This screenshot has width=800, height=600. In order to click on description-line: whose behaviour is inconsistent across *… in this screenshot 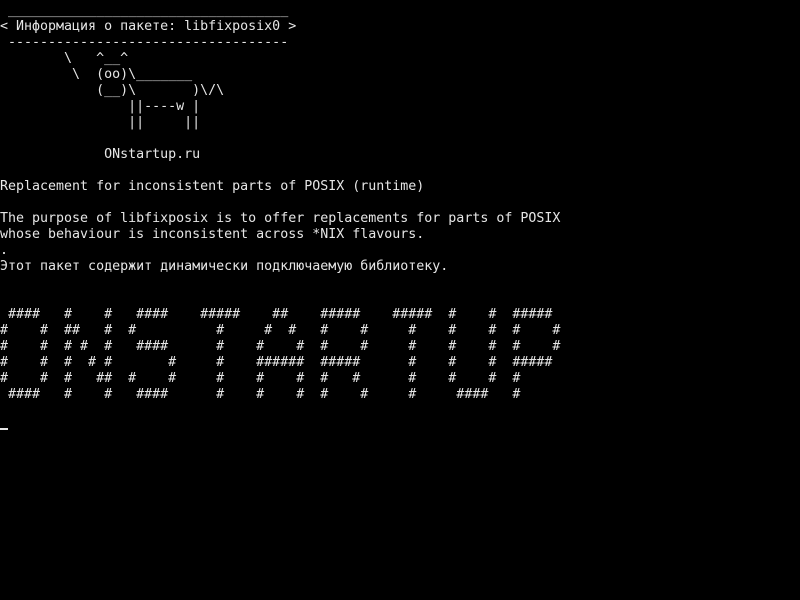, I will do `click(212, 234)`.